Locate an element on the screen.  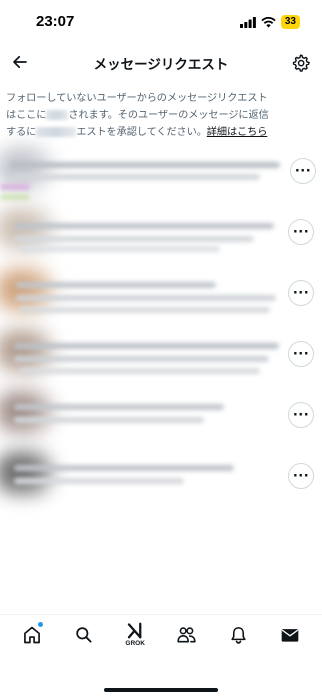
nav-notifications is located at coordinates (238, 635).